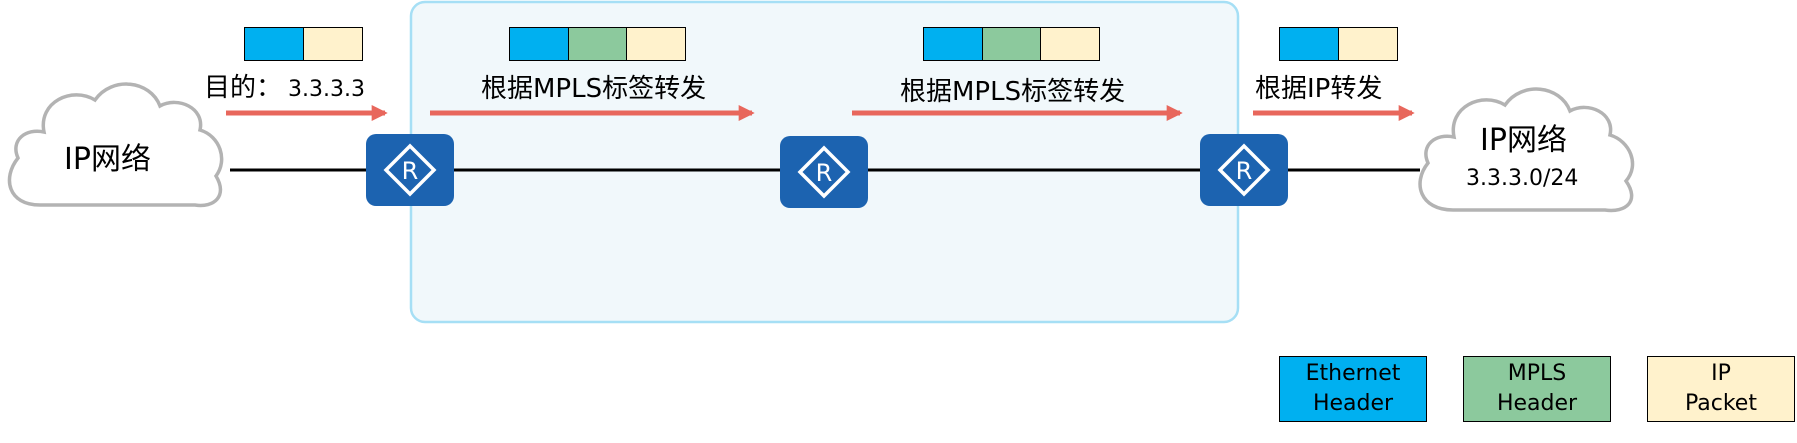 The image size is (1797, 443). Describe the element at coordinates (1721, 374) in the screenshot. I see `legend-ip-line1: IP` at that location.